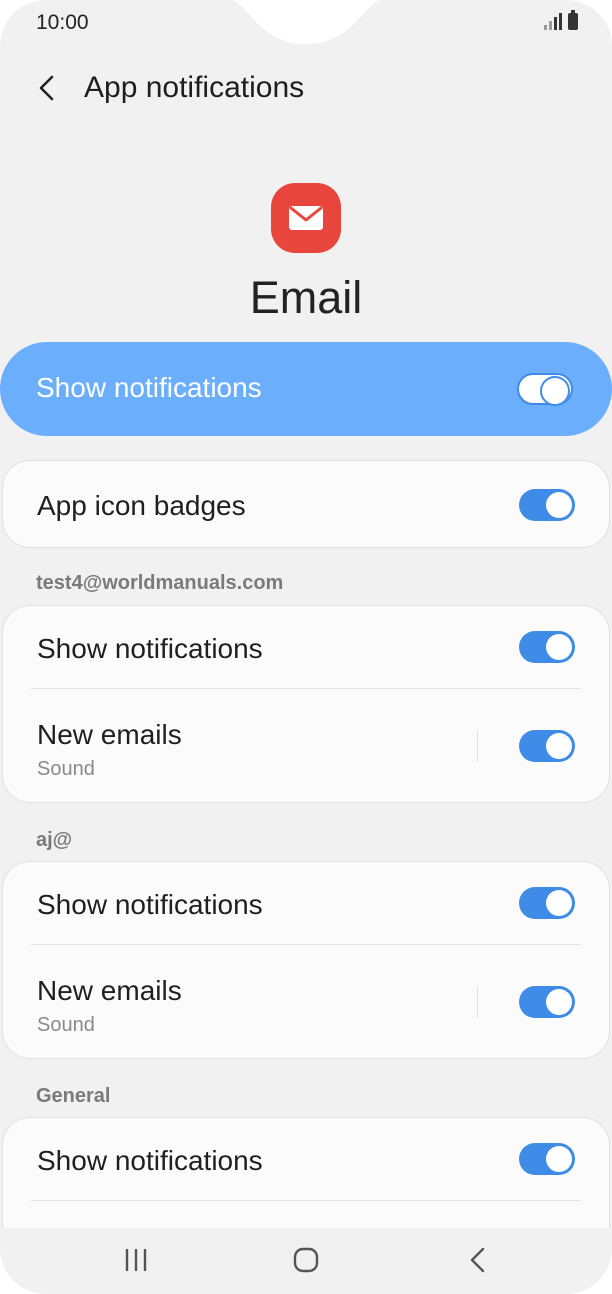 Image resolution: width=612 pixels, height=1294 pixels. I want to click on badges-toggle, so click(547, 505).